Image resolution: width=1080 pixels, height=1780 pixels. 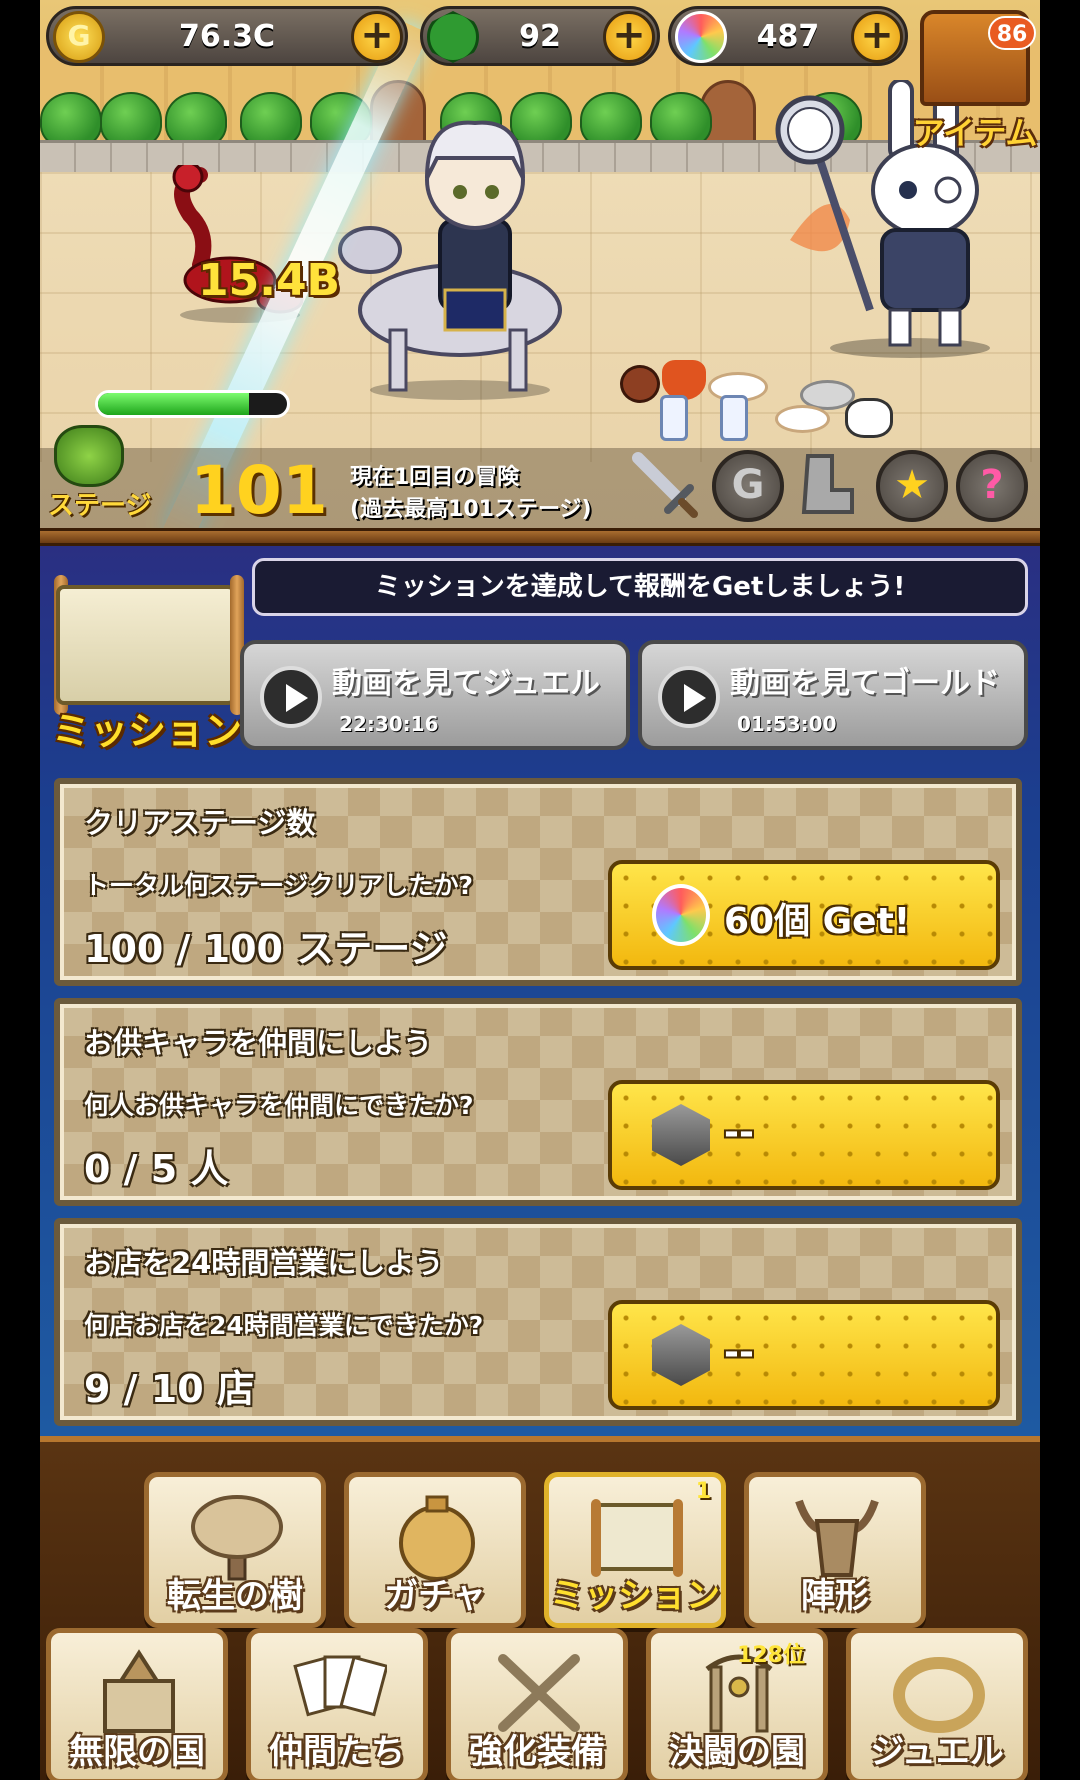 What do you see at coordinates (258, 1043) in the screenshot?
I see `mission-card-title: お供キャラを仲間にしよう` at bounding box center [258, 1043].